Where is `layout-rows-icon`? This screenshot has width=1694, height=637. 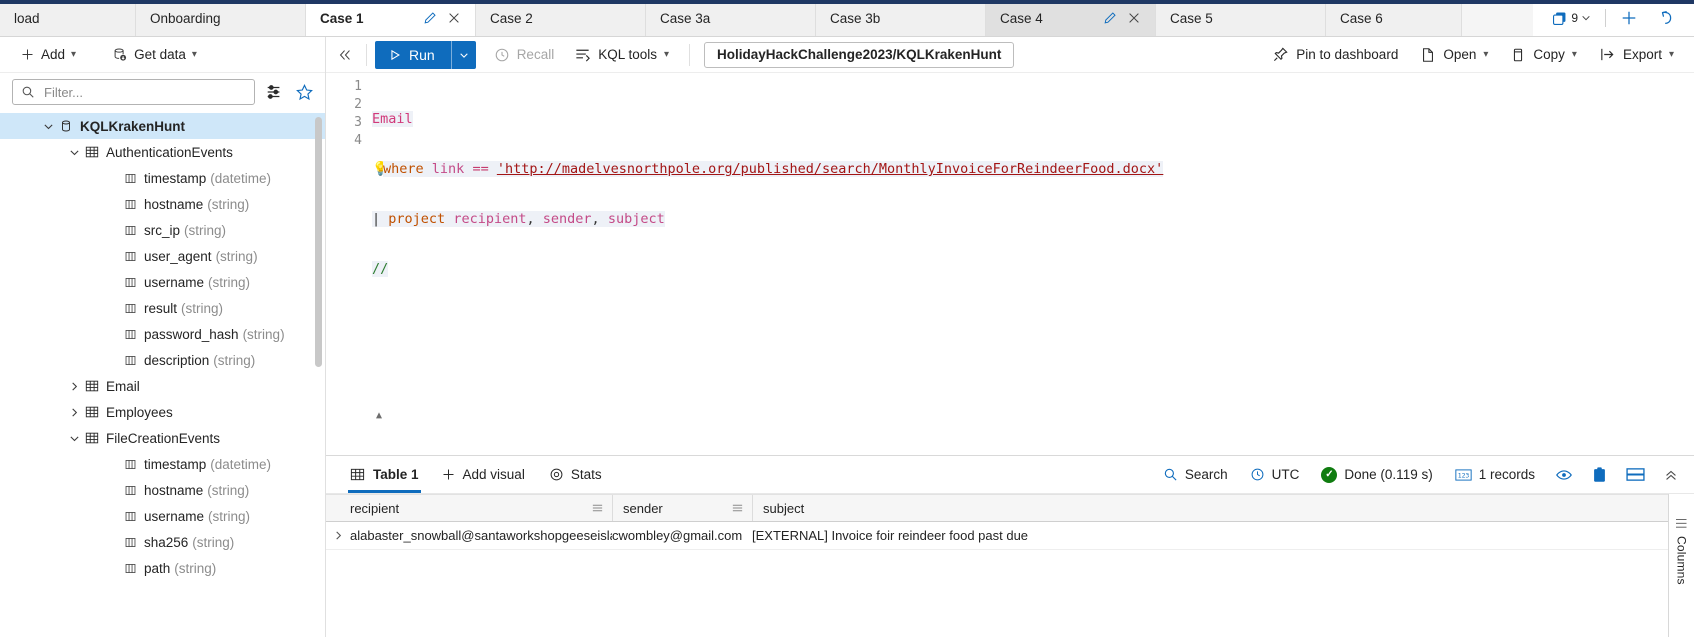
layout-rows-icon is located at coordinates (1635, 474).